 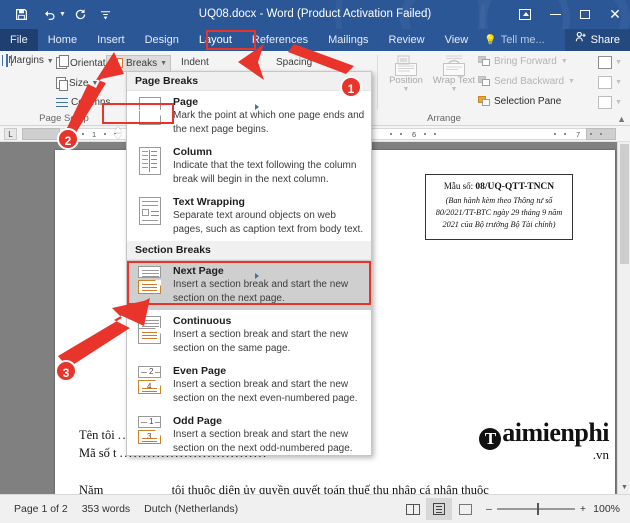 I want to click on zoom-level: 100%, so click(x=603, y=509).